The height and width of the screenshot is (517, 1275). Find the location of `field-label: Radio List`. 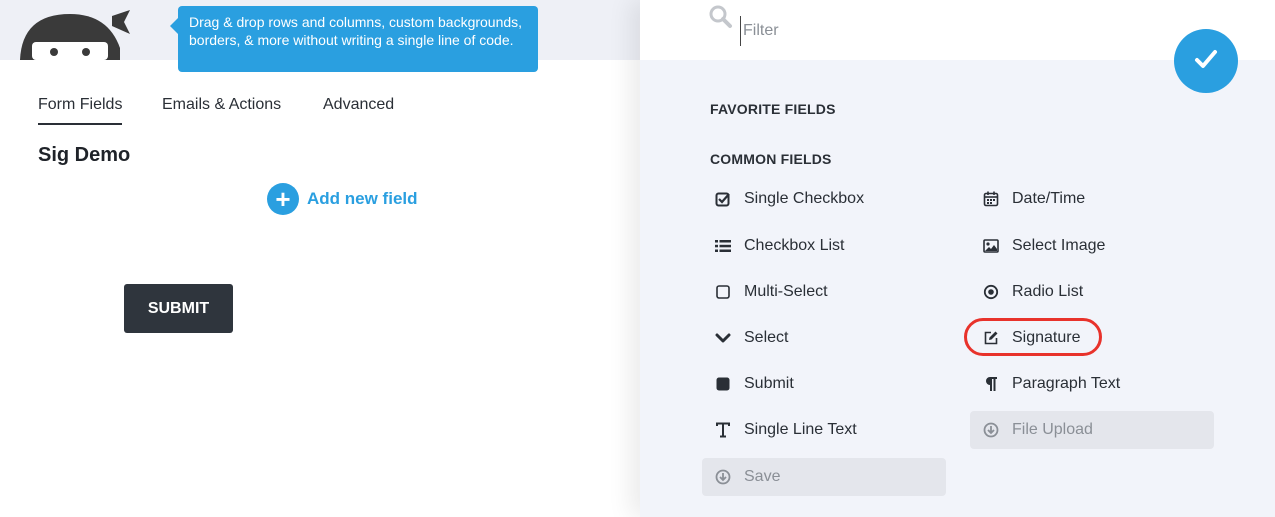

field-label: Radio List is located at coordinates (1048, 291).